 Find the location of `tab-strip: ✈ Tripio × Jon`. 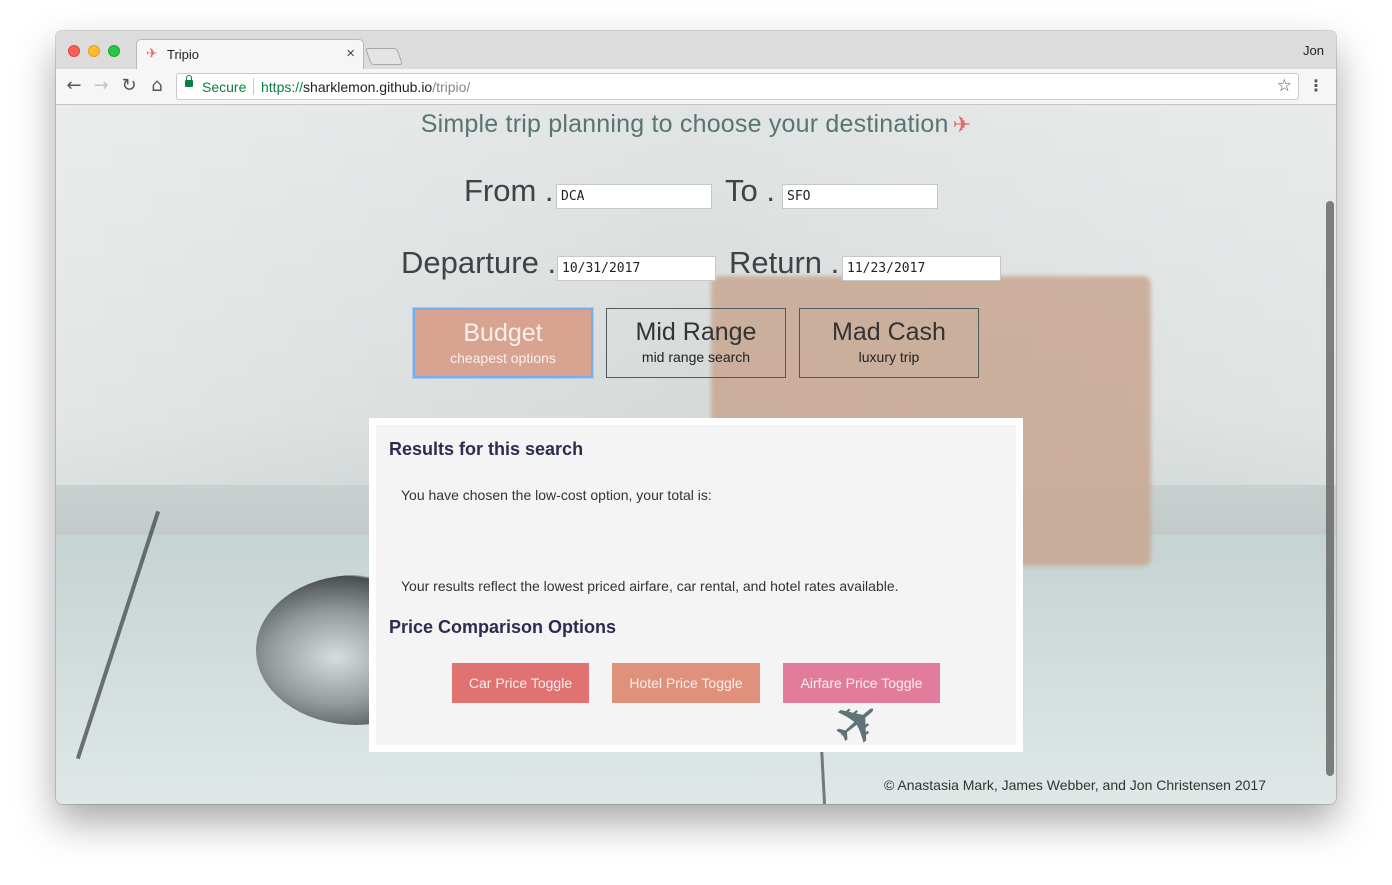

tab-strip: ✈ Tripio × Jon is located at coordinates (696, 50).